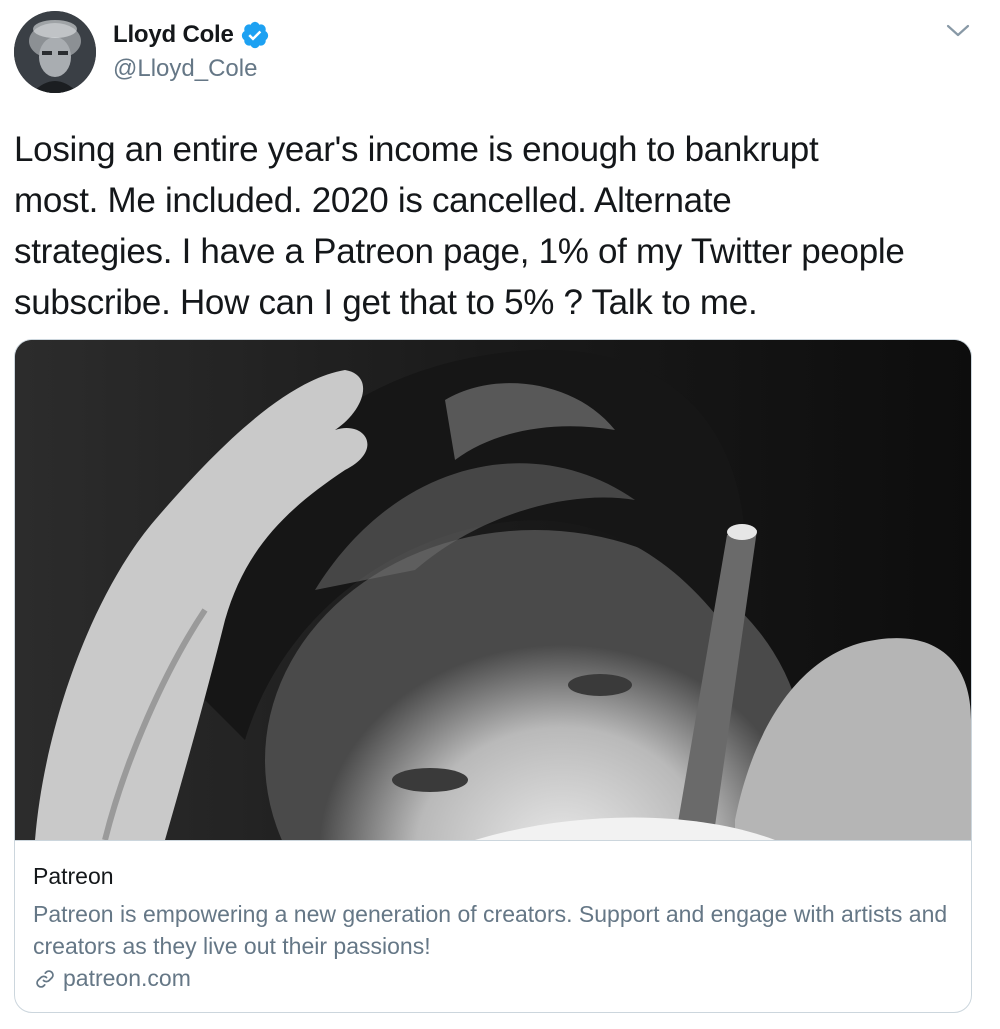 Image resolution: width=1000 pixels, height=1029 pixels. Describe the element at coordinates (127, 978) in the screenshot. I see `card-domain: patreon.com` at that location.